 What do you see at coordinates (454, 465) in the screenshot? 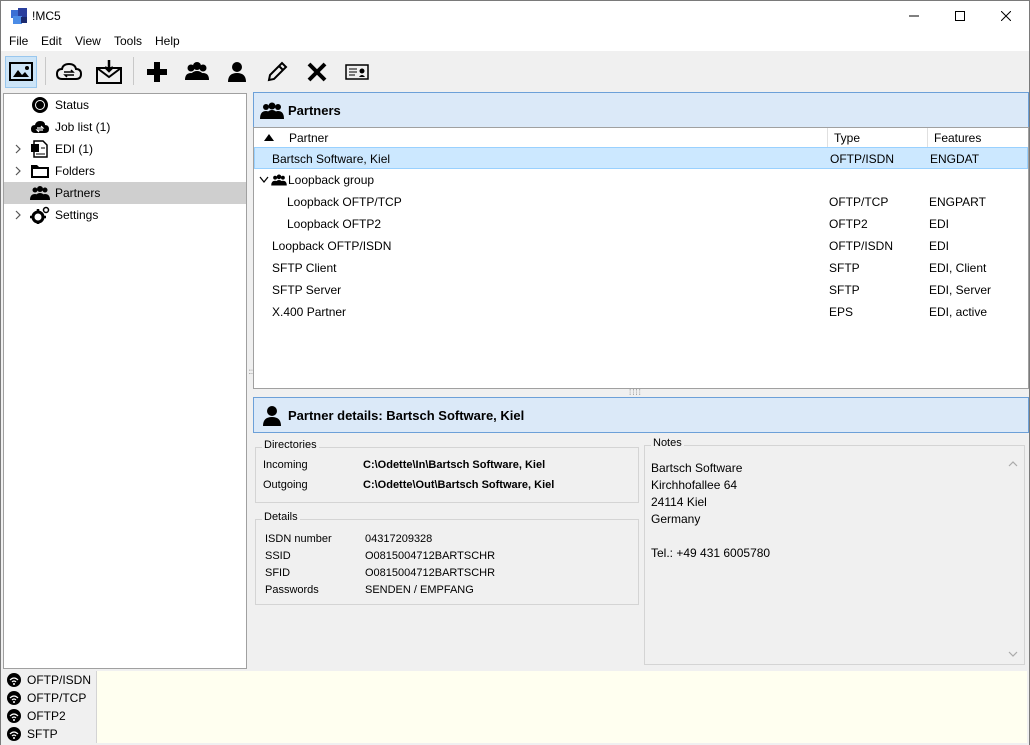
I see `incoming-path: C:\Odette\In\Bartsch Software, Kiel` at bounding box center [454, 465].